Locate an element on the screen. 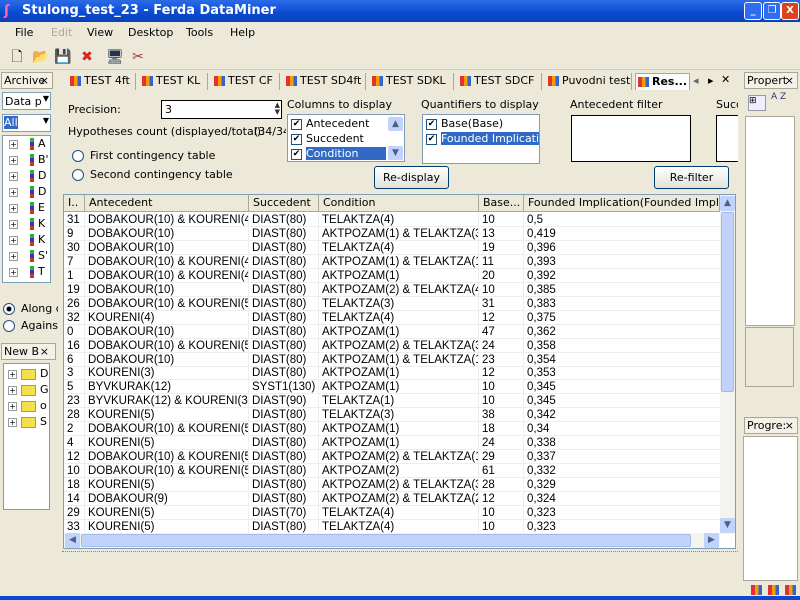 The image size is (800, 600). radio-second-contingency: Second contingency table is located at coordinates (152, 174).